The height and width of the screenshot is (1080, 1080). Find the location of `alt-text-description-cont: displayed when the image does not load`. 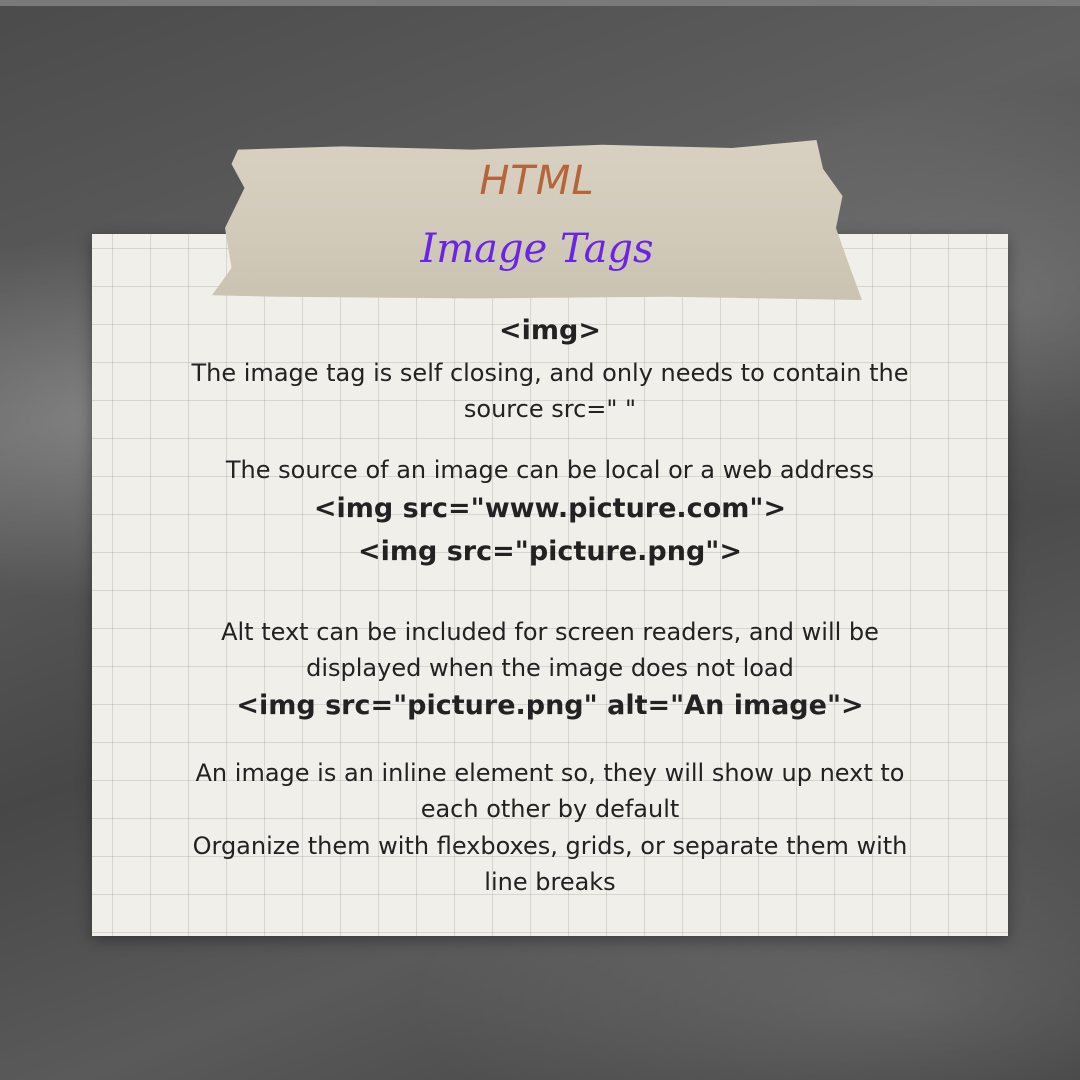

alt-text-description-cont: displayed when the image does not load is located at coordinates (550, 668).